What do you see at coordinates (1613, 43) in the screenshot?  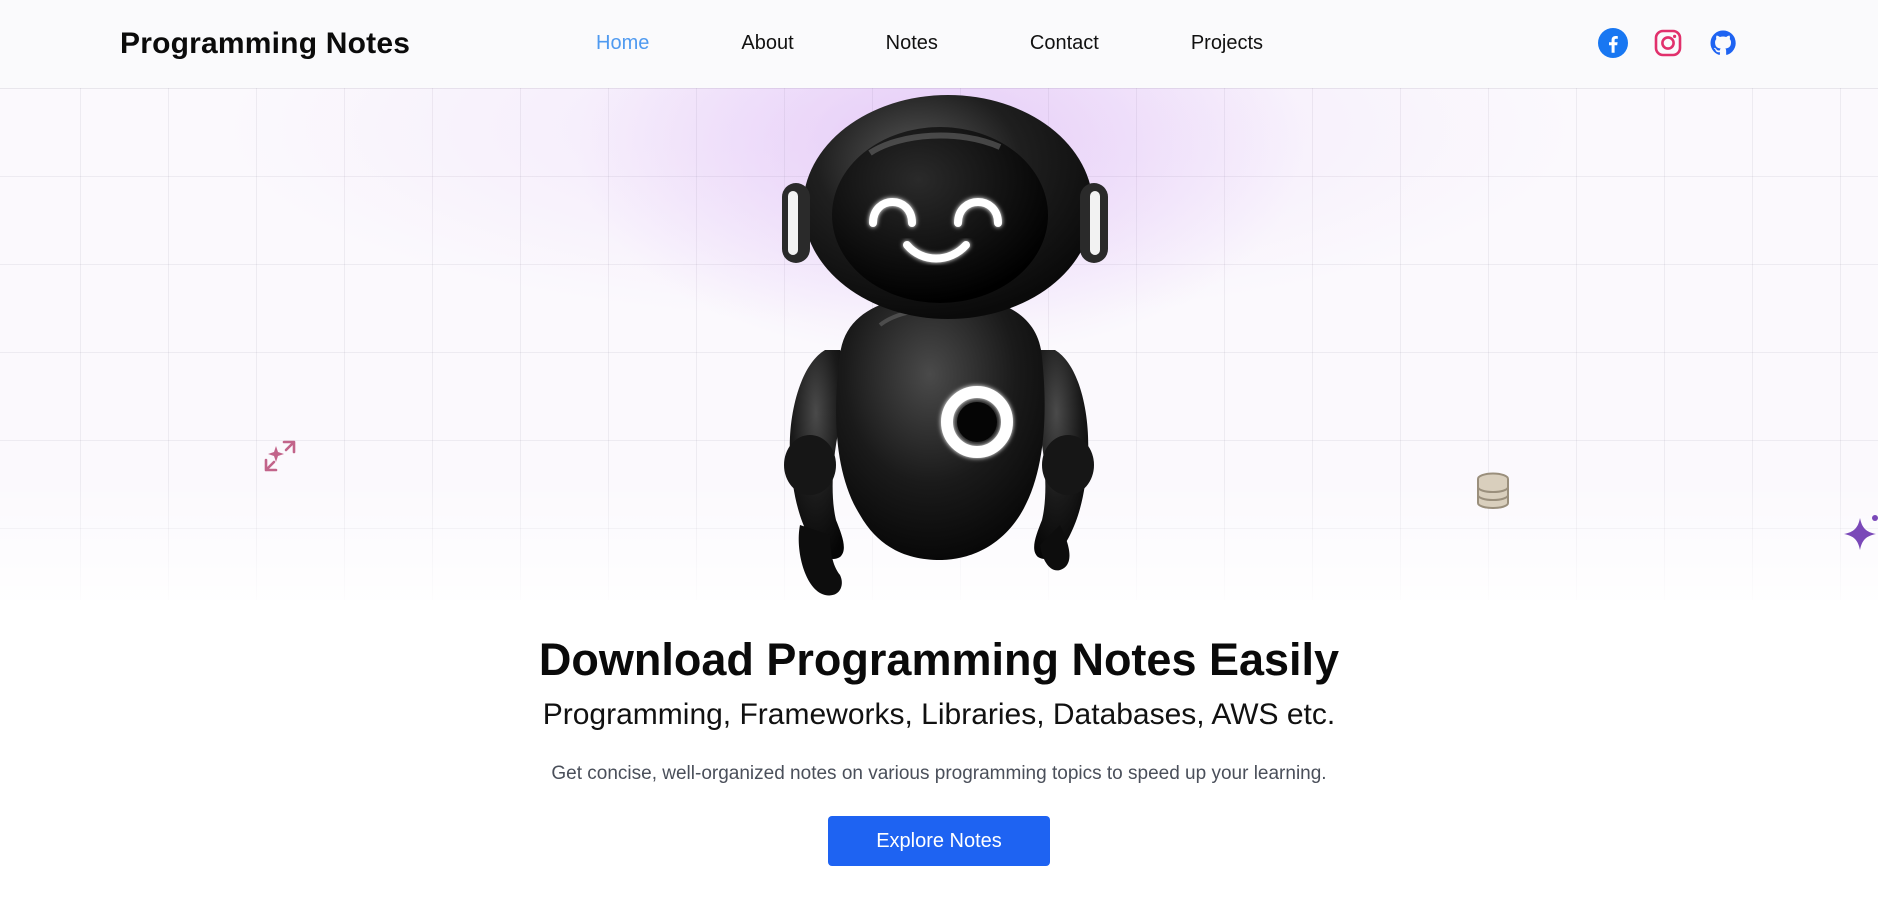 I see `facebook-icon` at bounding box center [1613, 43].